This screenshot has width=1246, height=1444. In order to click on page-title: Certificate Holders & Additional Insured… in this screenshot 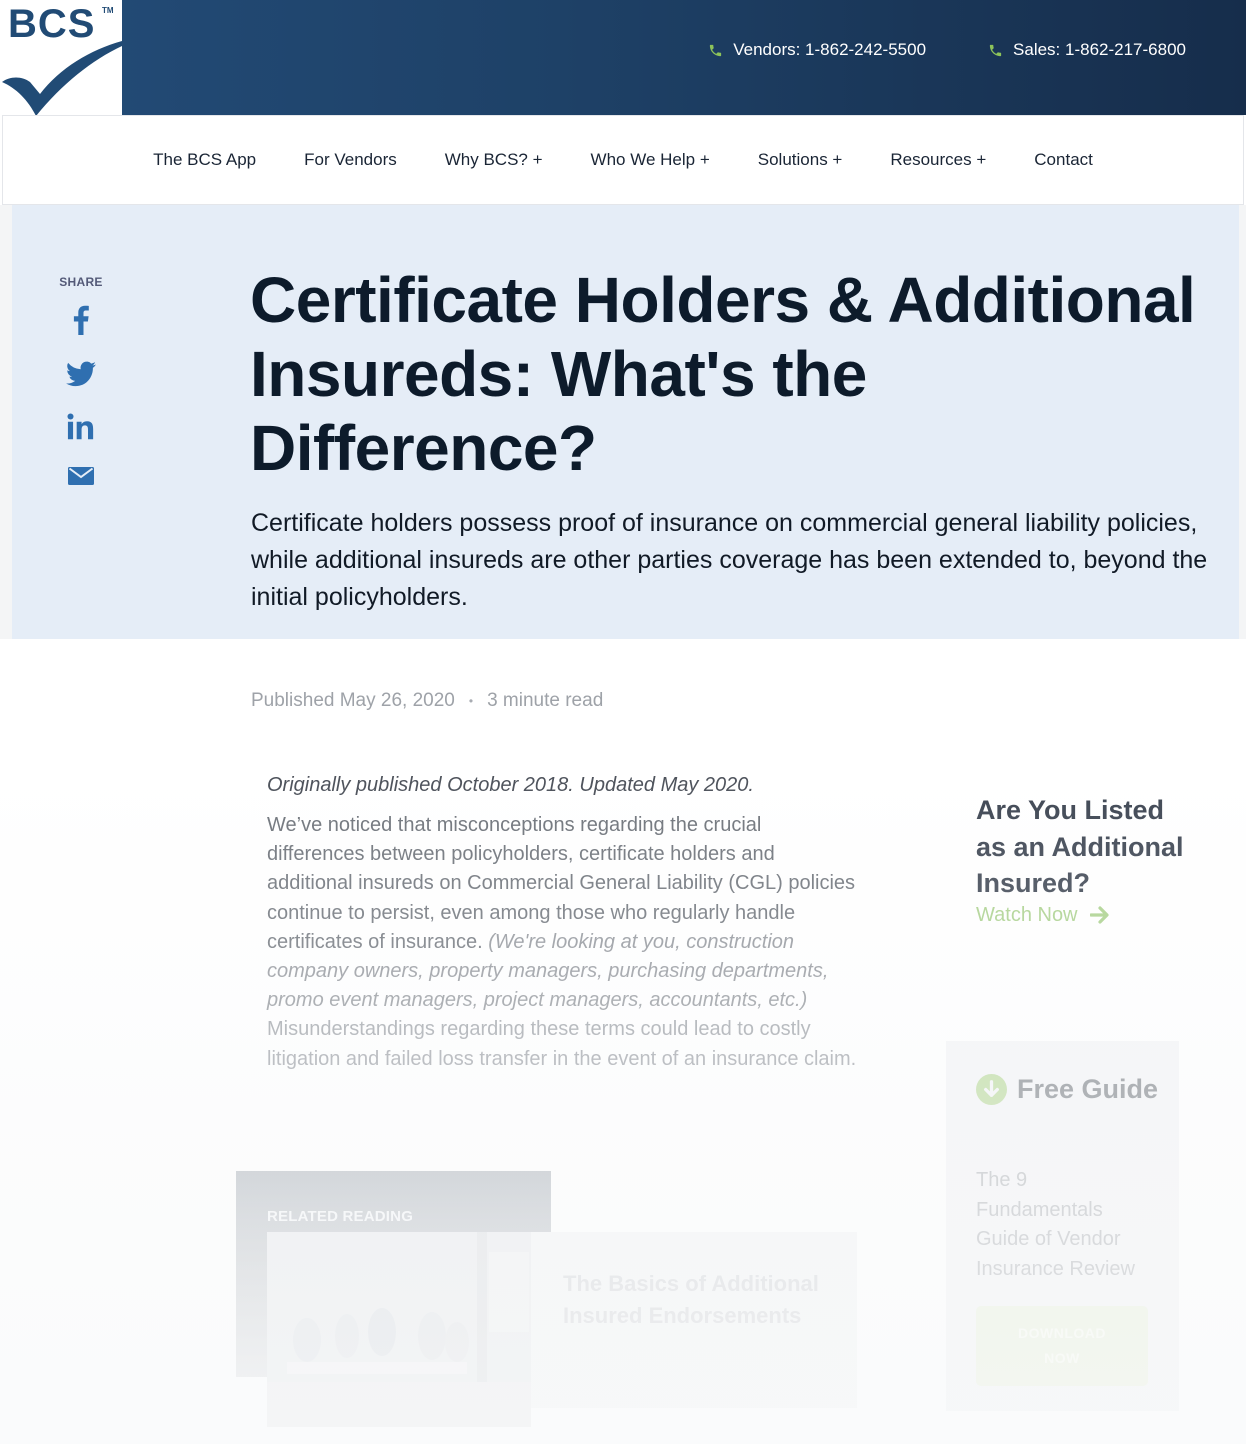, I will do `click(723, 374)`.